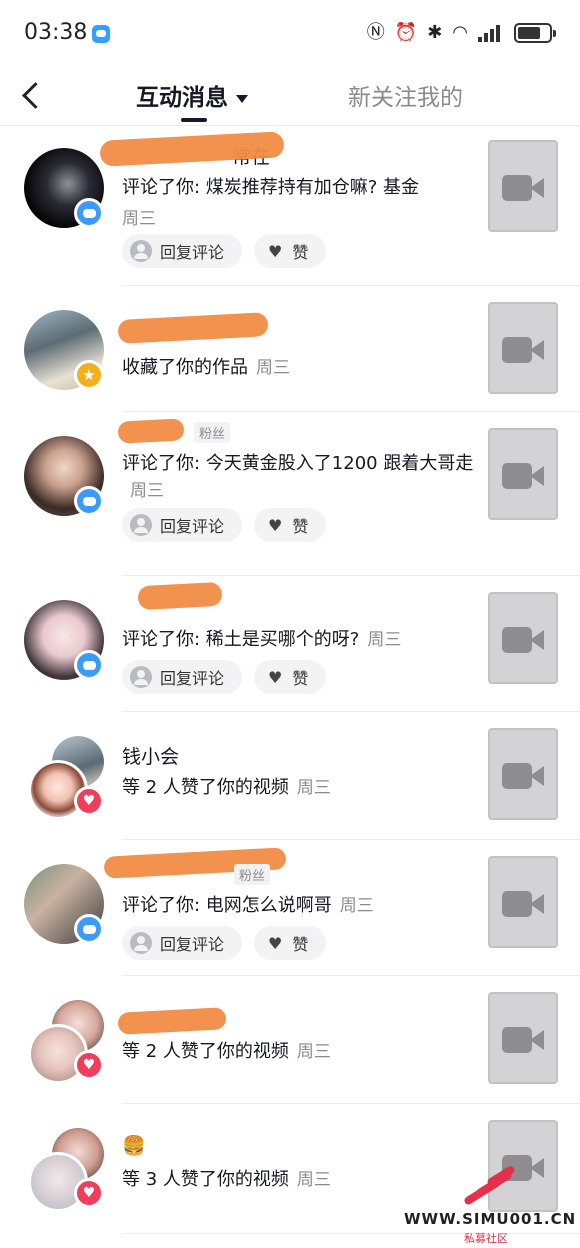 The height and width of the screenshot is (1248, 580). Describe the element at coordinates (290, 206) in the screenshot. I see `notification-item: 常在 评论了你: 煤炭推荐持有加仓嘛? 基金 周三 回复评论 ♥赞` at that location.